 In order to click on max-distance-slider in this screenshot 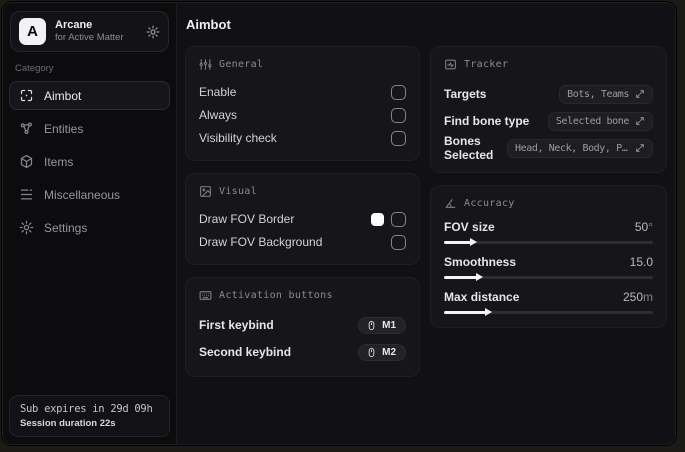, I will do `click(548, 312)`.